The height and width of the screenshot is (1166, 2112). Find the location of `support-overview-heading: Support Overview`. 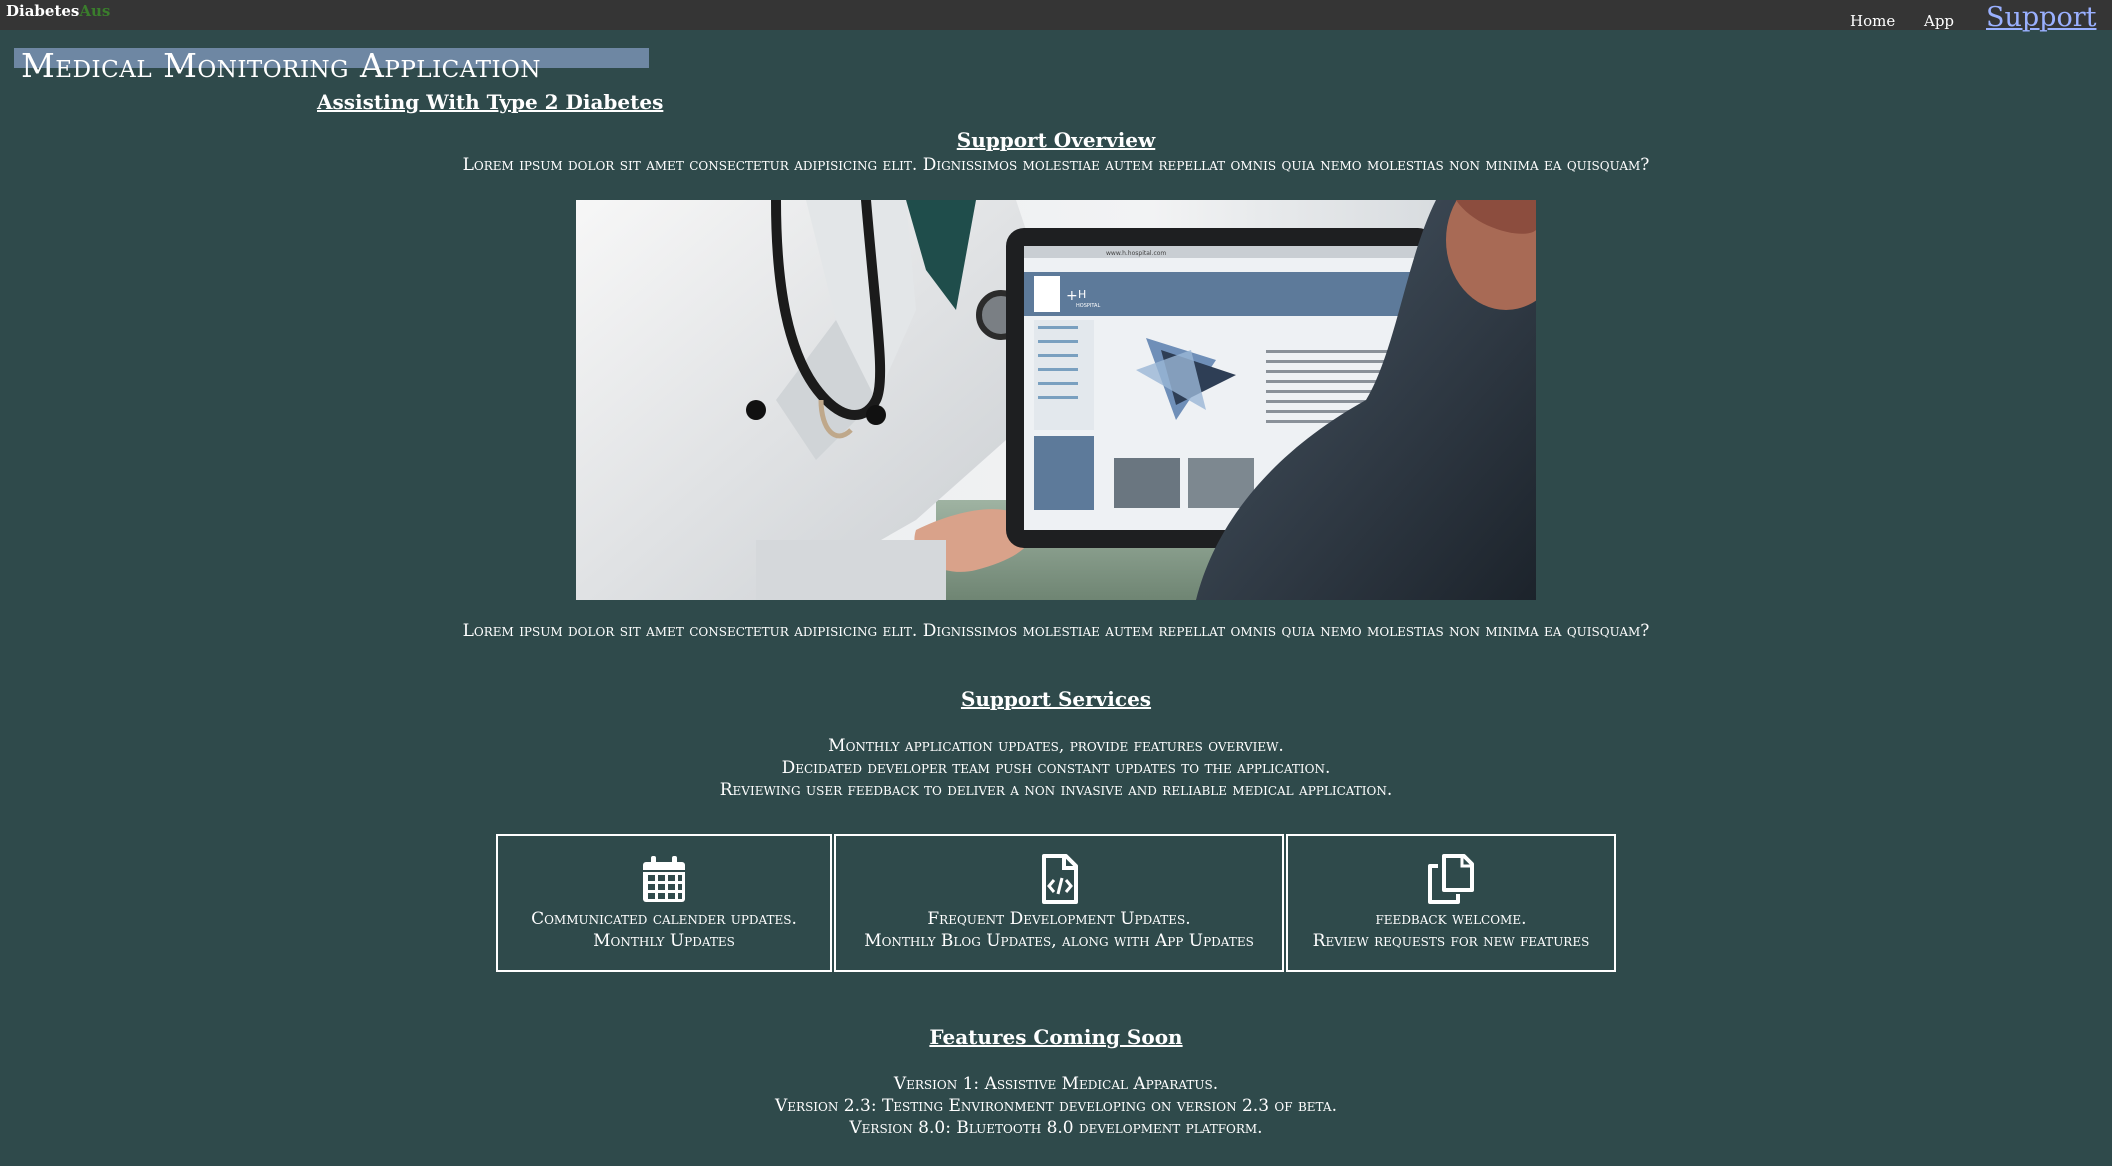

support-overview-heading: Support Overview is located at coordinates (1056, 140).